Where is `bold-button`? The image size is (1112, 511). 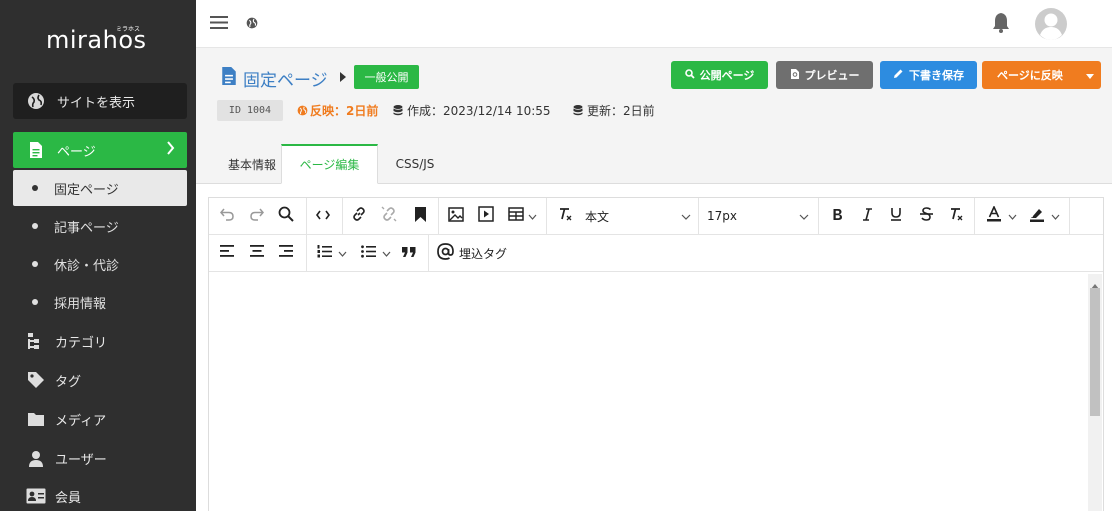
bold-button is located at coordinates (837, 216).